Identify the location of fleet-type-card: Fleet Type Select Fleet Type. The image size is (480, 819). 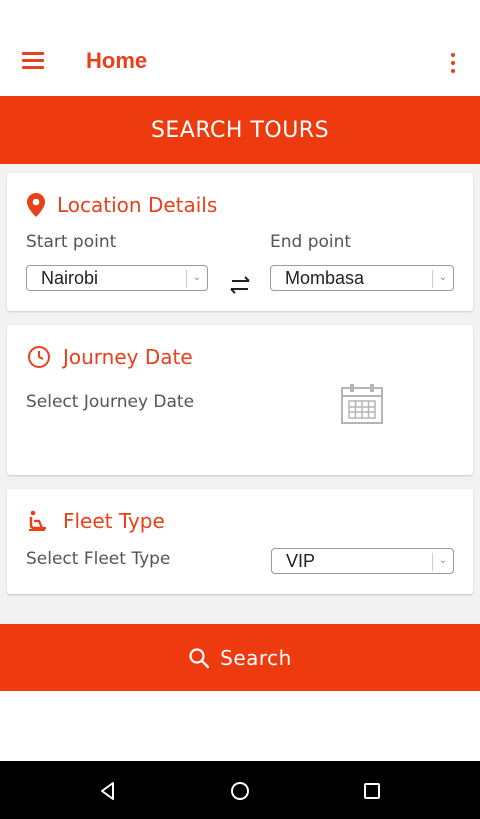
(240, 541).